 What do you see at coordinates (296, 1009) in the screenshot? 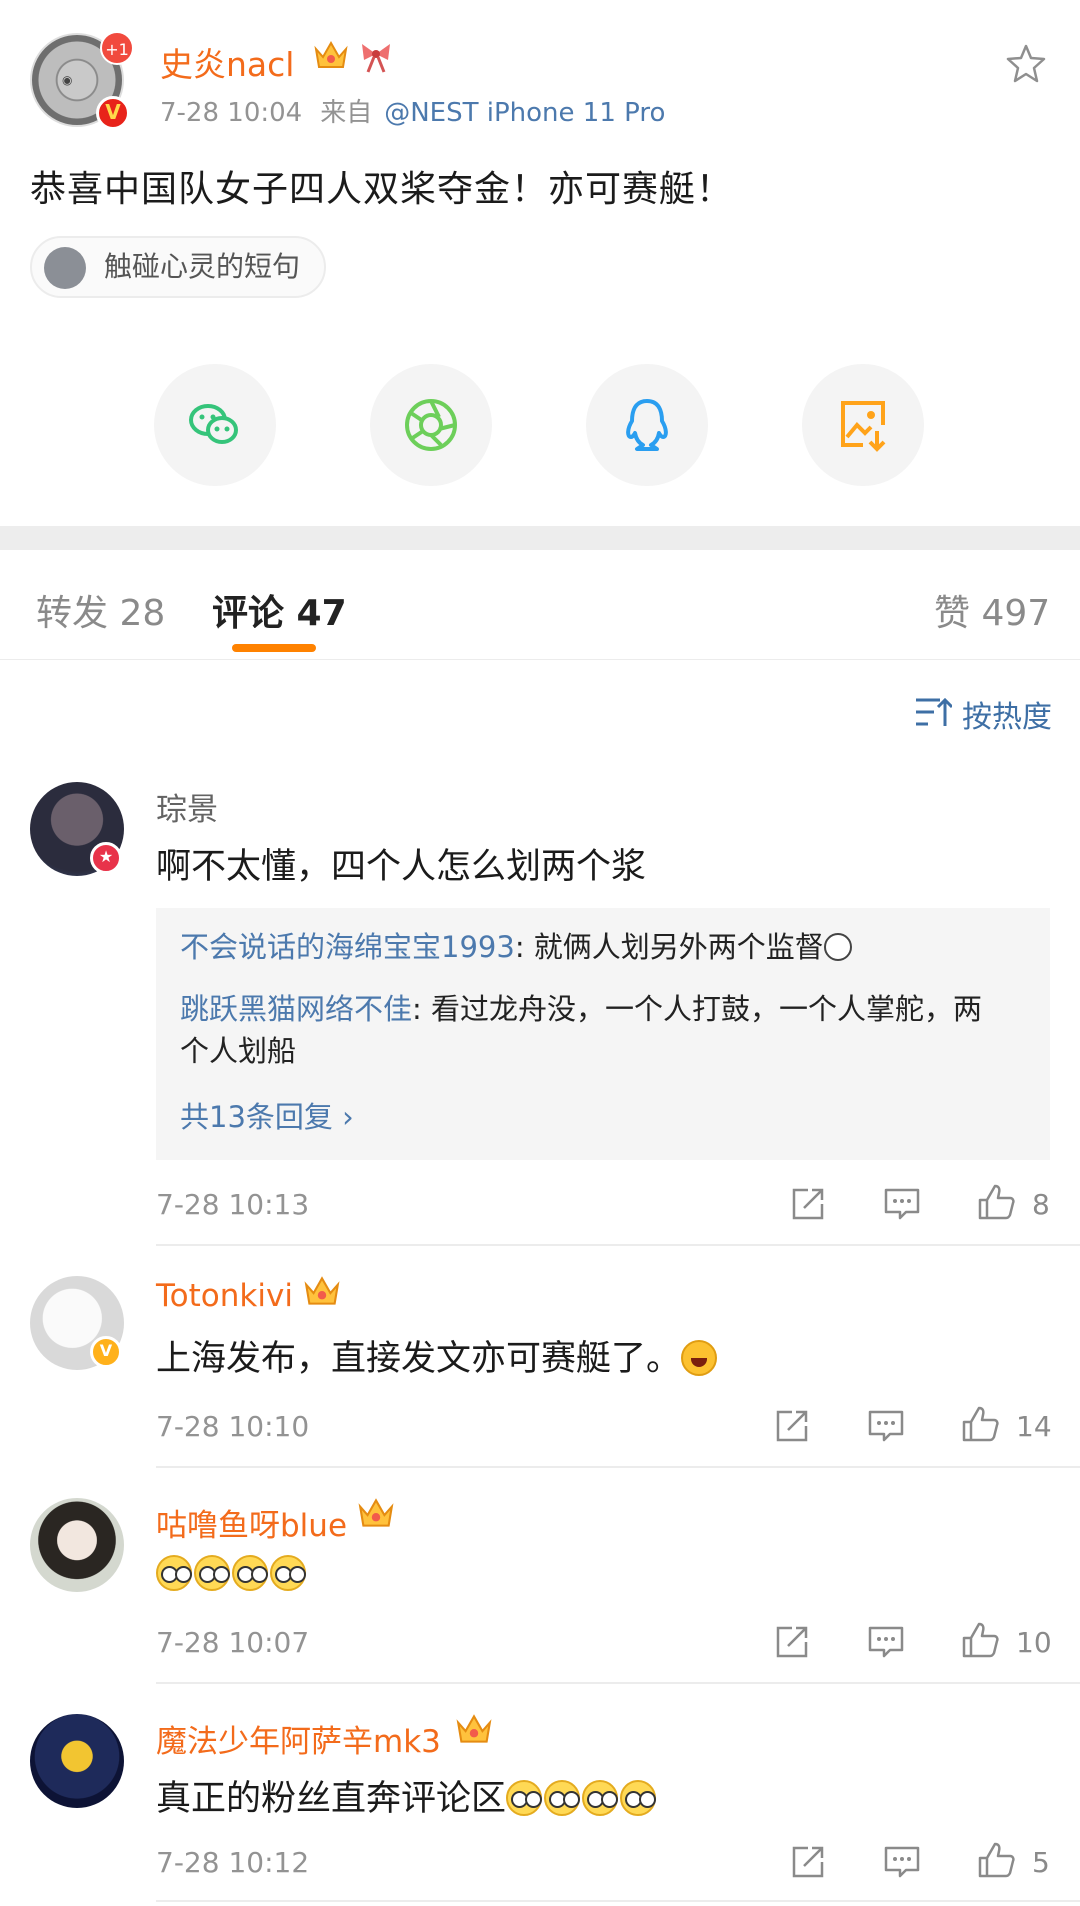
I see `reply-user: 跳跃黑猫网络不佳` at bounding box center [296, 1009].